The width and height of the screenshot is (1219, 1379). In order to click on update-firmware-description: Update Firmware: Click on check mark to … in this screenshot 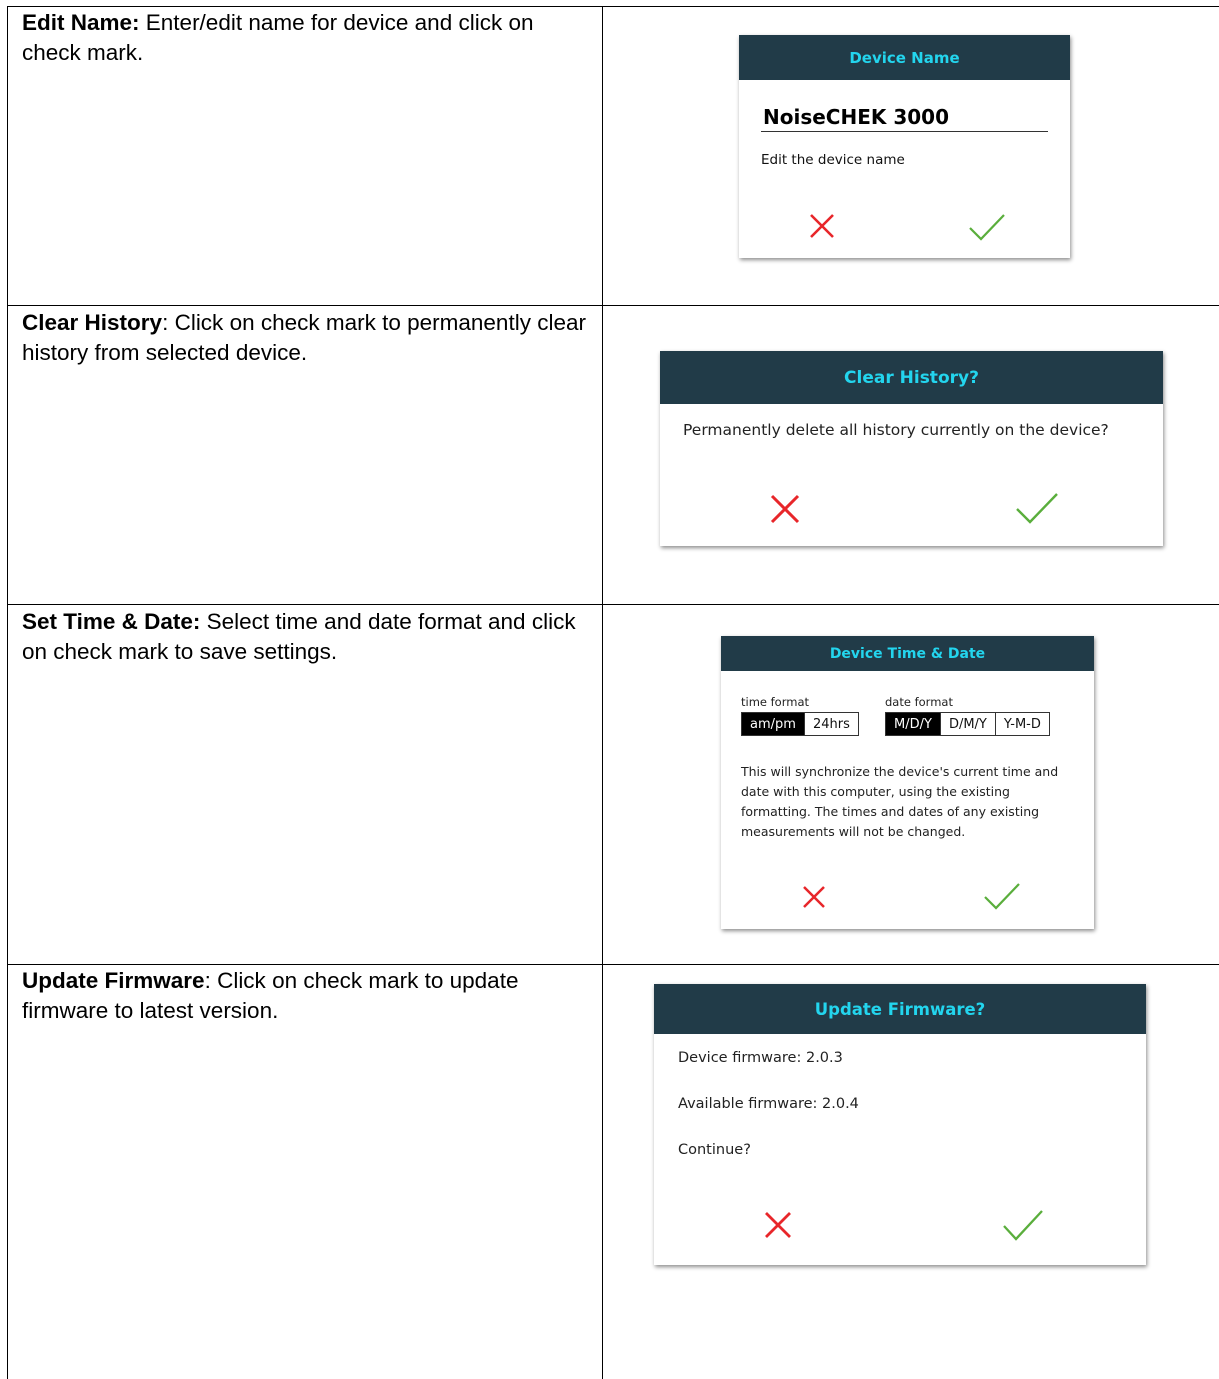, I will do `click(307, 996)`.